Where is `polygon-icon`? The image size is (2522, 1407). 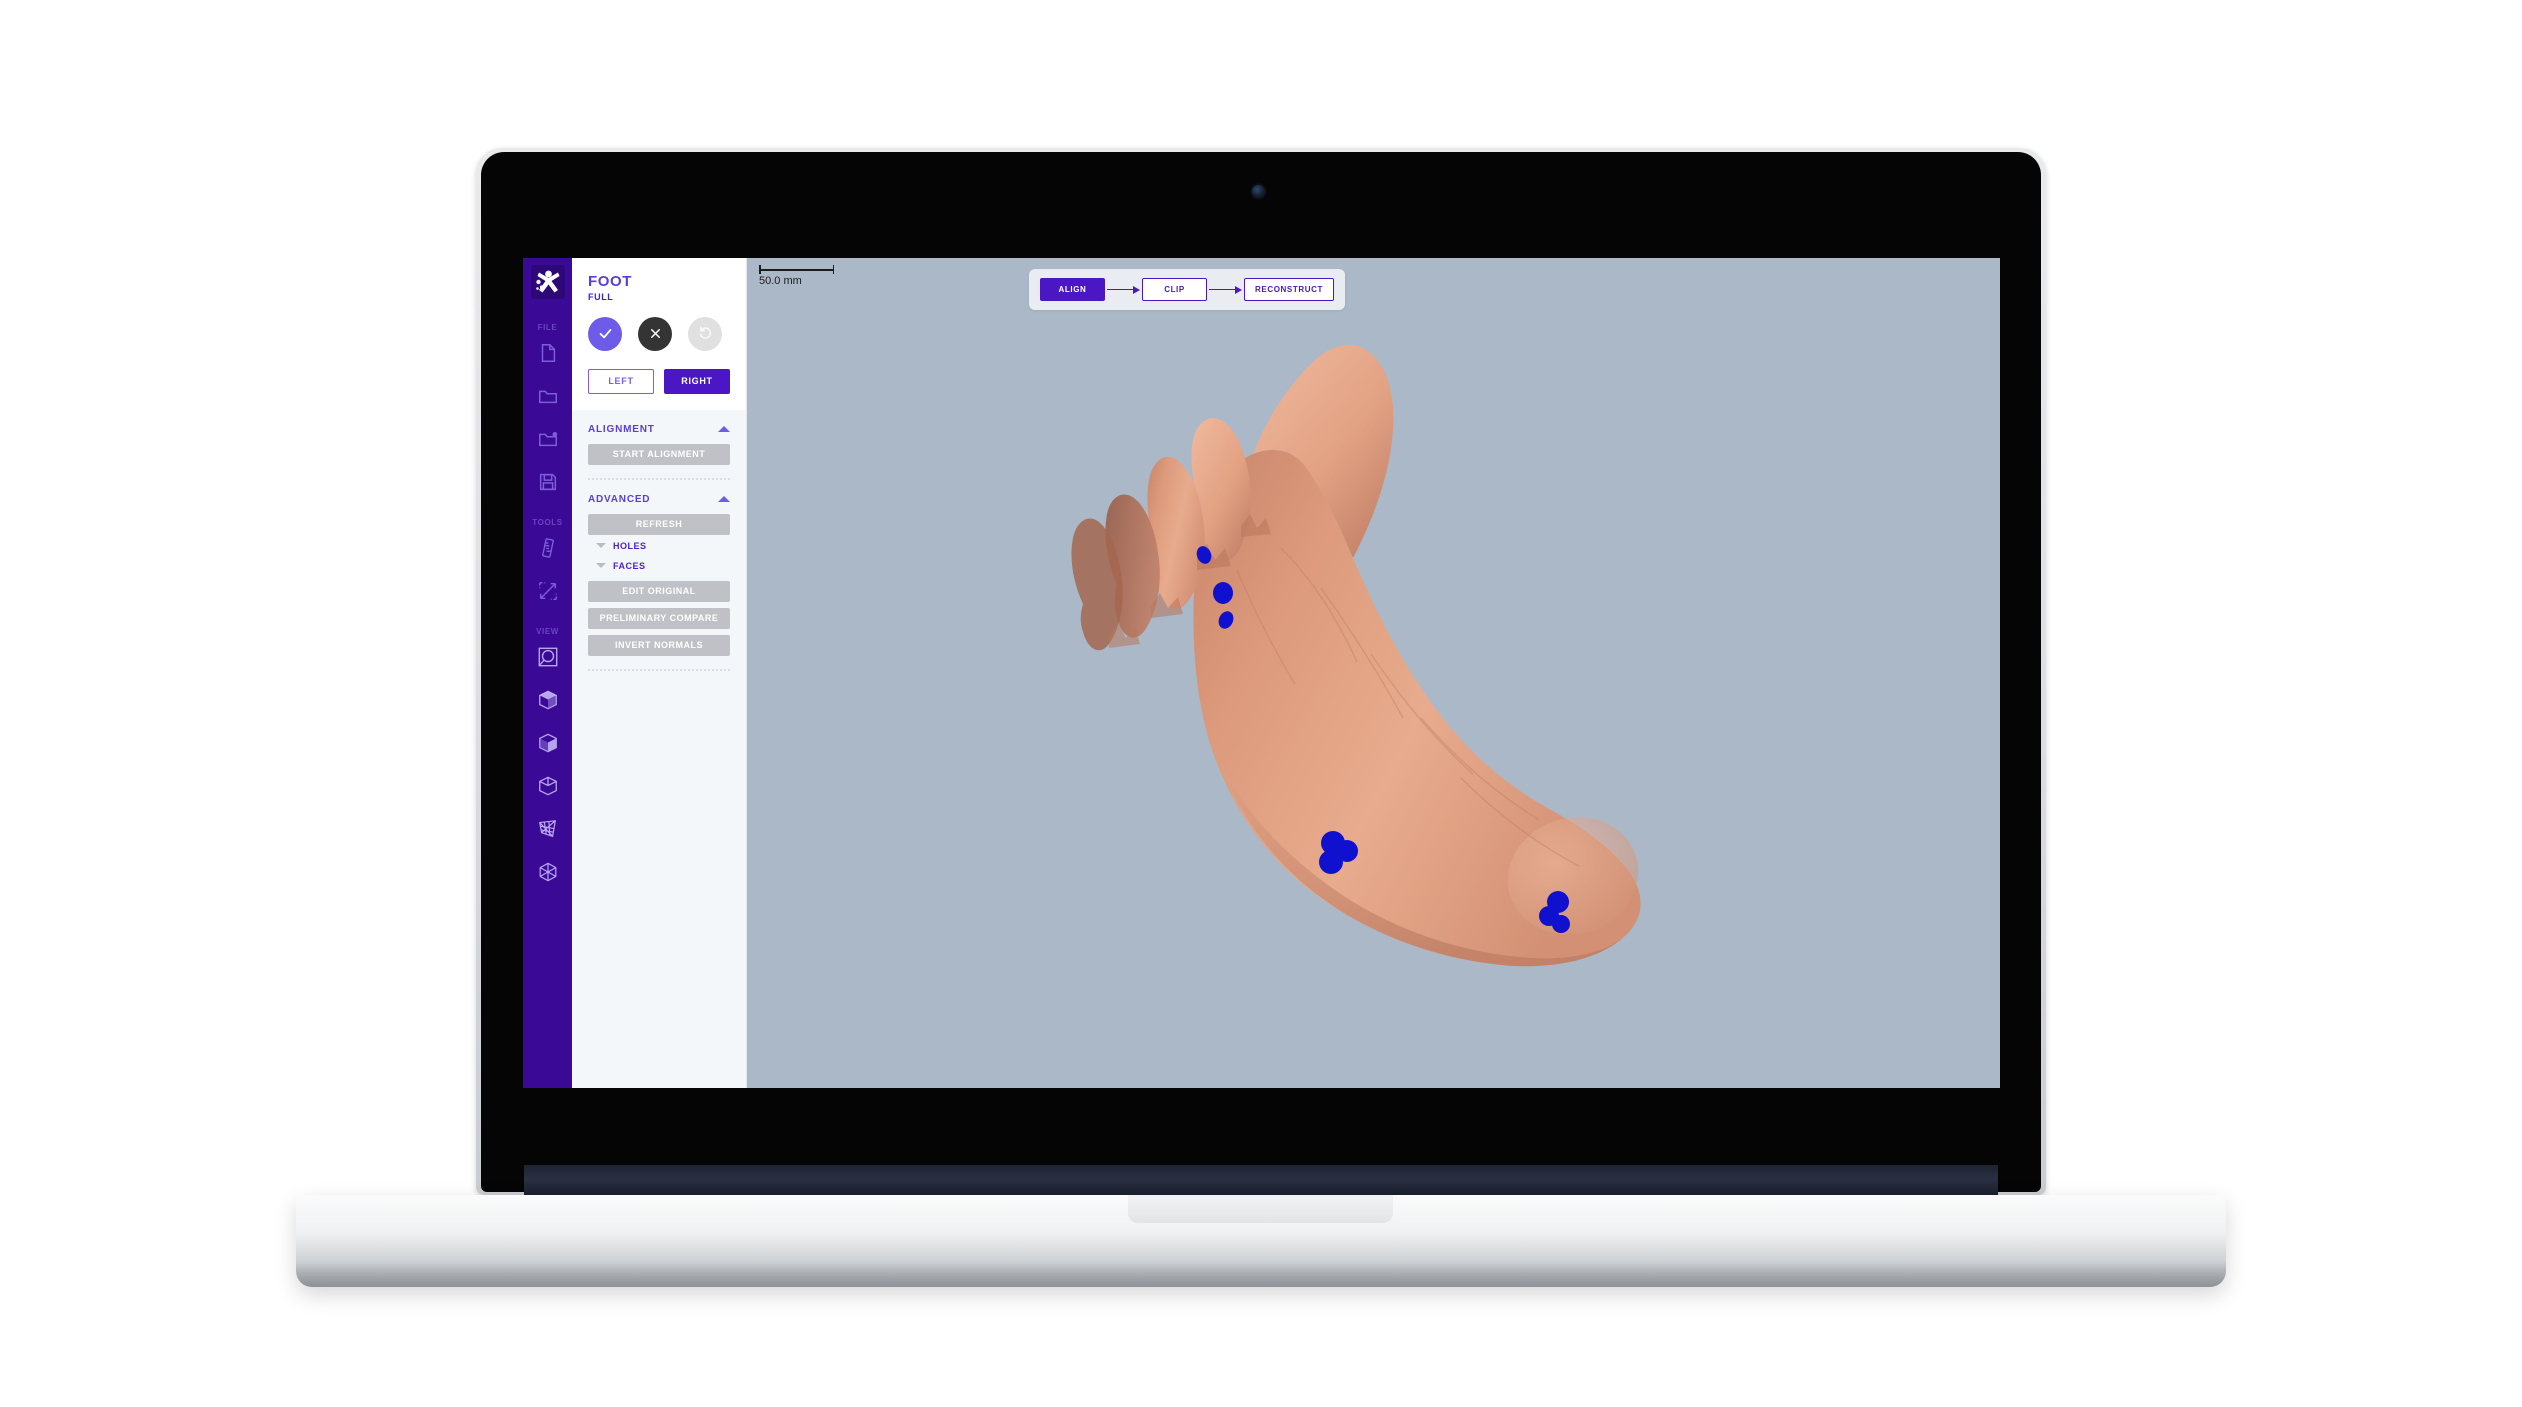
polygon-icon is located at coordinates (547, 871).